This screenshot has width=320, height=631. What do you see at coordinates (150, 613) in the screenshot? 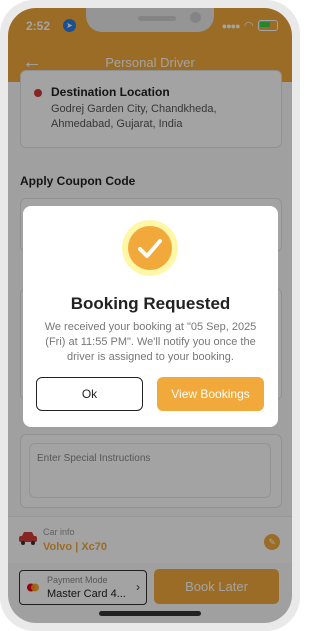
I see `home-indicator` at bounding box center [150, 613].